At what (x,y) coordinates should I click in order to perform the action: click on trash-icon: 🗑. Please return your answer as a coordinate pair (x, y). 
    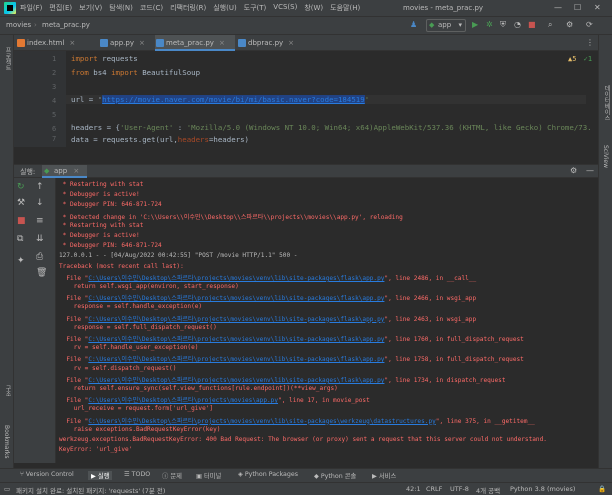
    Looking at the image, I should click on (41, 273).